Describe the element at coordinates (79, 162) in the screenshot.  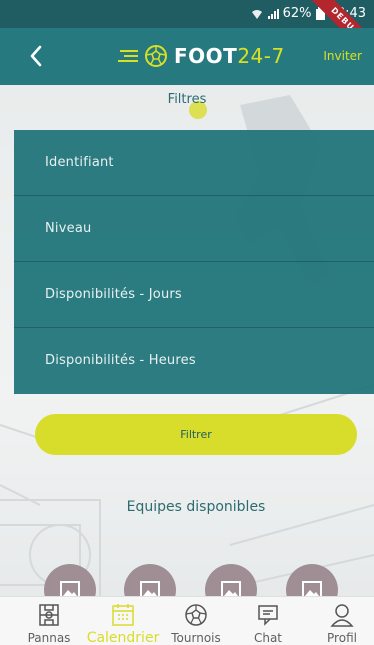
I see `filter-item-label: Identifiant` at that location.